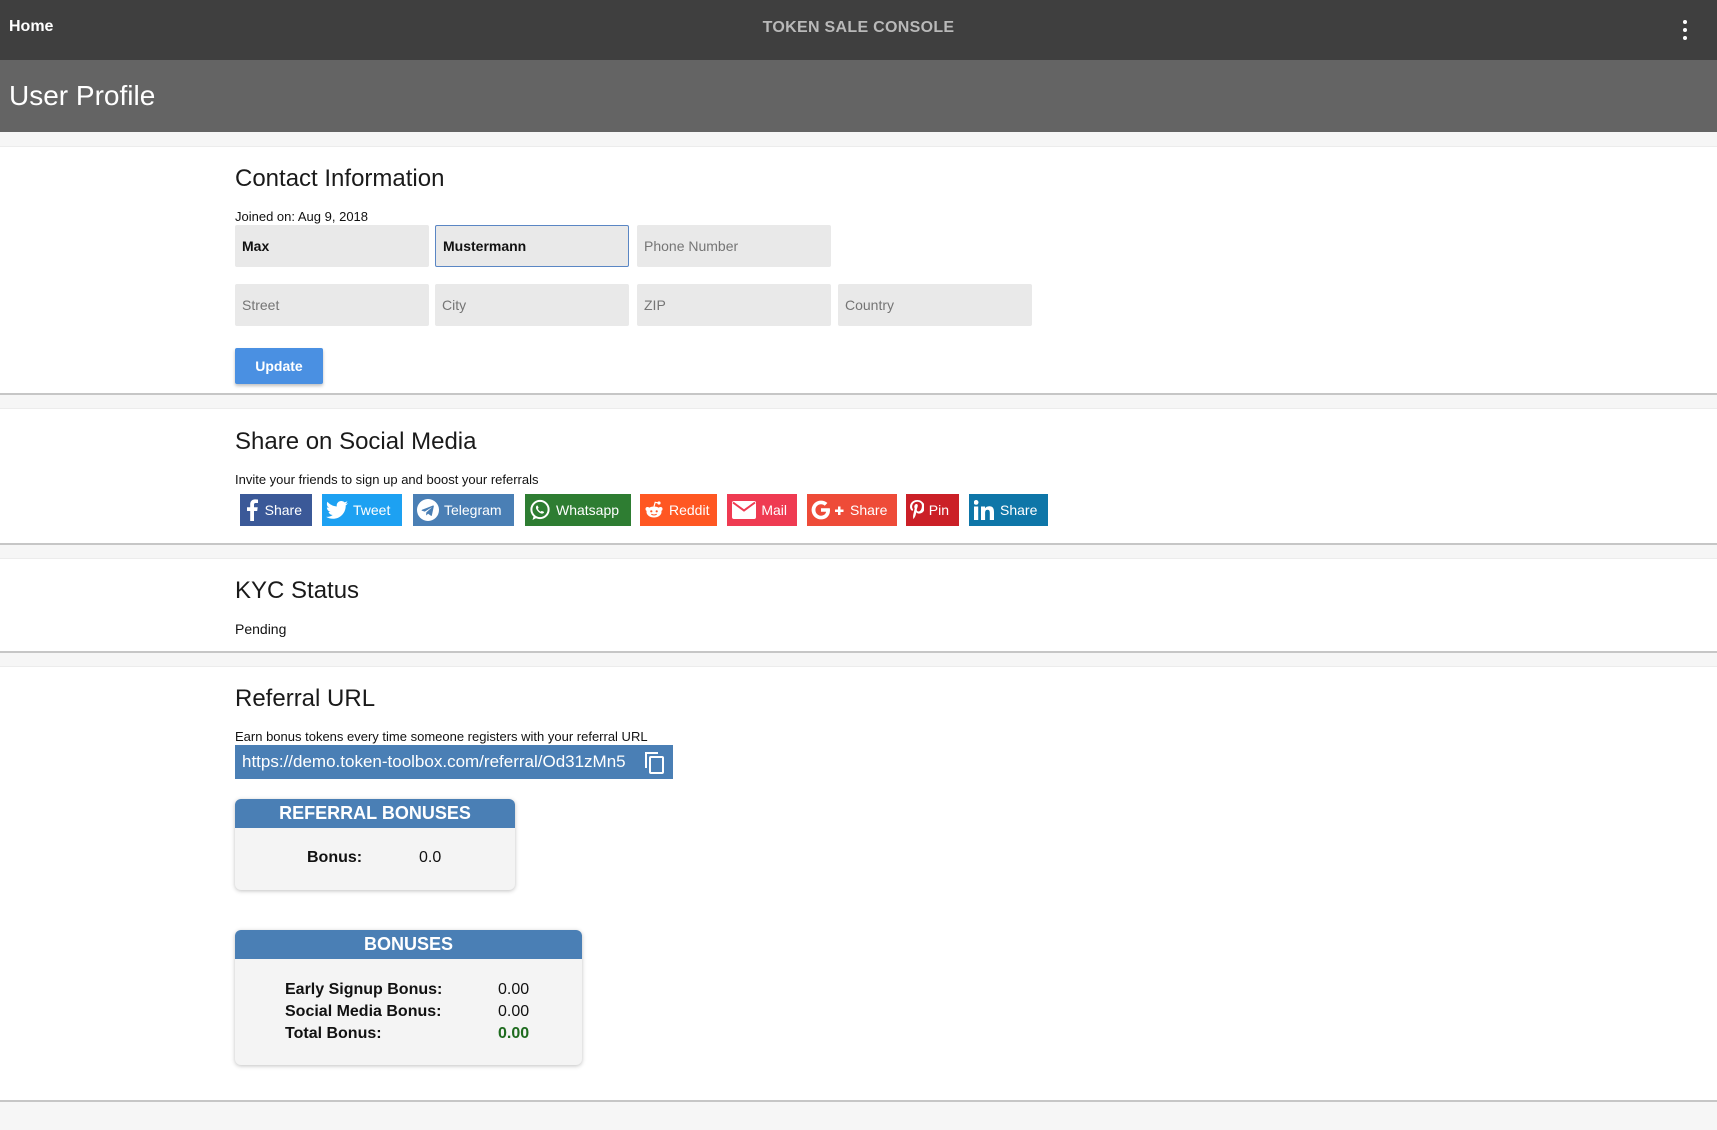 This screenshot has width=1717, height=1130. What do you see at coordinates (356, 441) in the screenshot?
I see `social-title: Share on Social Media` at bounding box center [356, 441].